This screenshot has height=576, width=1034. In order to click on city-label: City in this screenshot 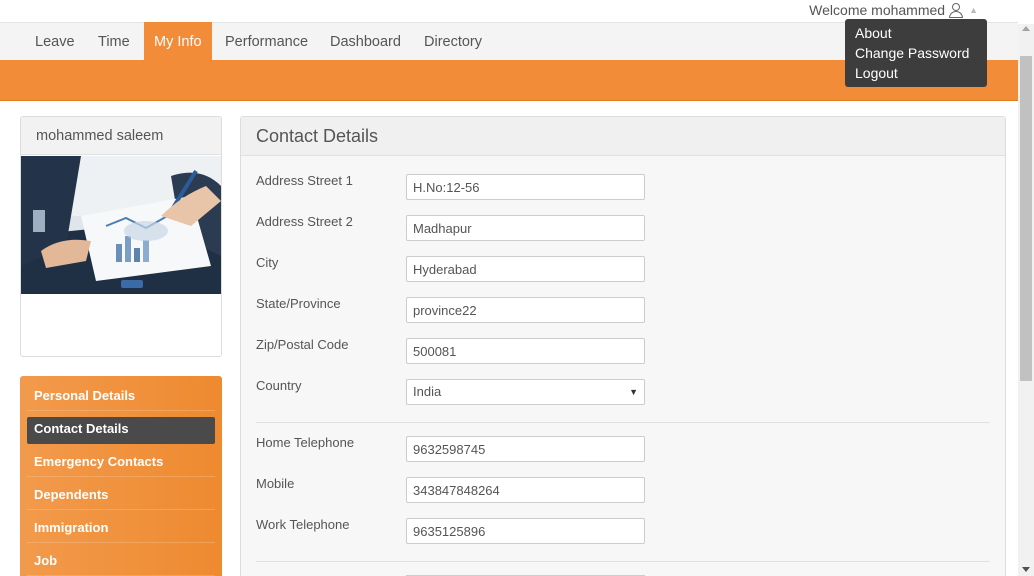, I will do `click(267, 262)`.